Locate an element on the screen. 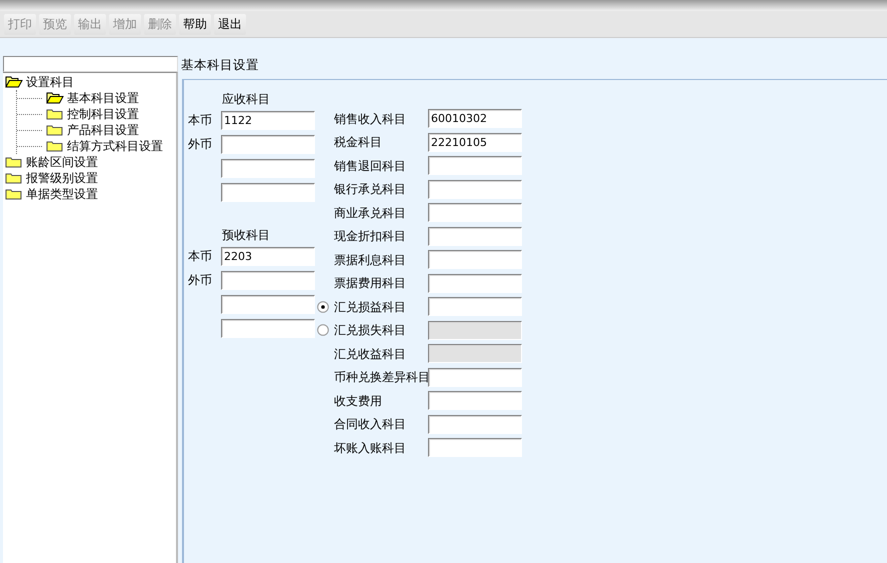 The image size is (887, 563). field-label: 汇兑损益科目 is located at coordinates (370, 307).